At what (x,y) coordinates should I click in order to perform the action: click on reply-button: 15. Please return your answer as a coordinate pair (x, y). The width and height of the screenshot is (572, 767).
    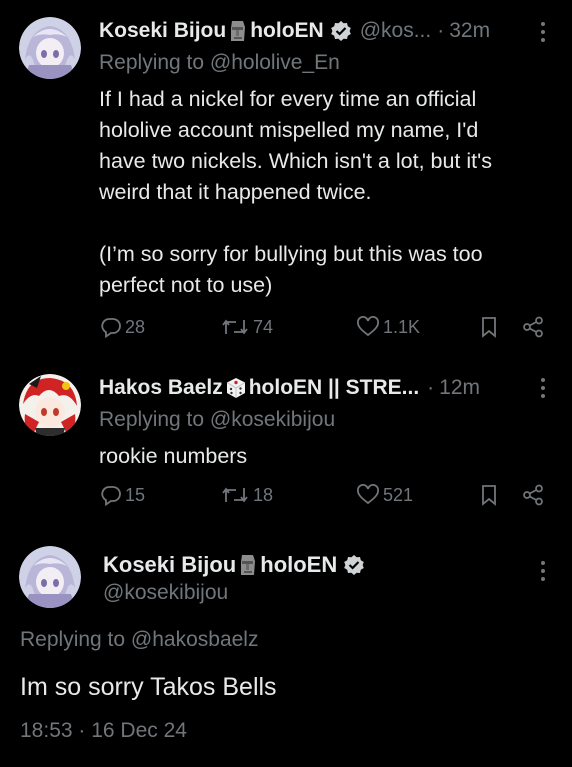
    Looking at the image, I should click on (122, 495).